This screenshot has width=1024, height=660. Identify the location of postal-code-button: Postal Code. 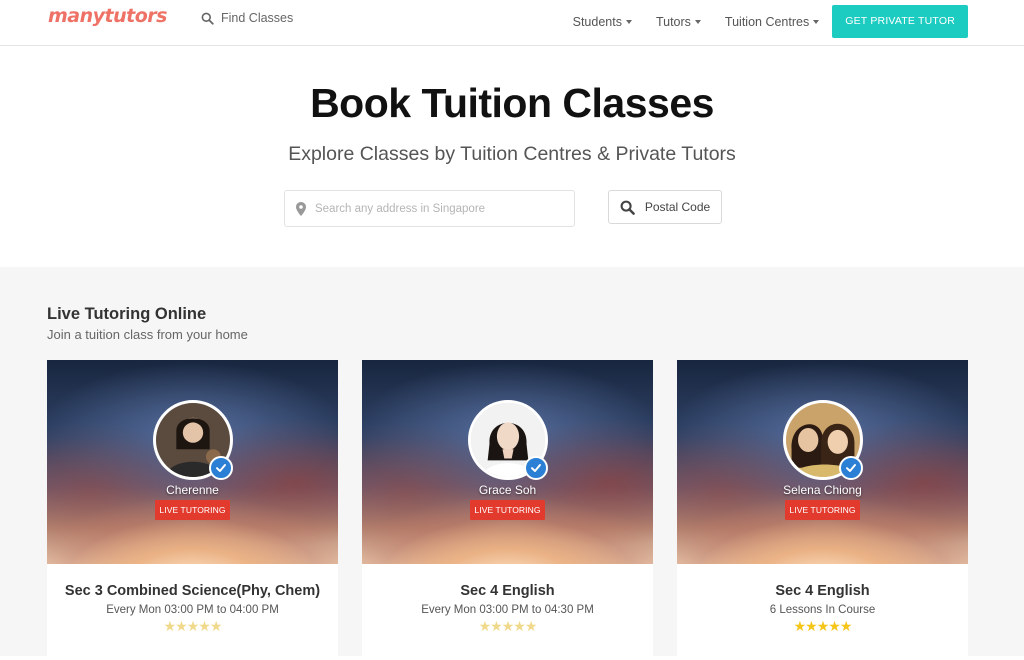
(665, 207).